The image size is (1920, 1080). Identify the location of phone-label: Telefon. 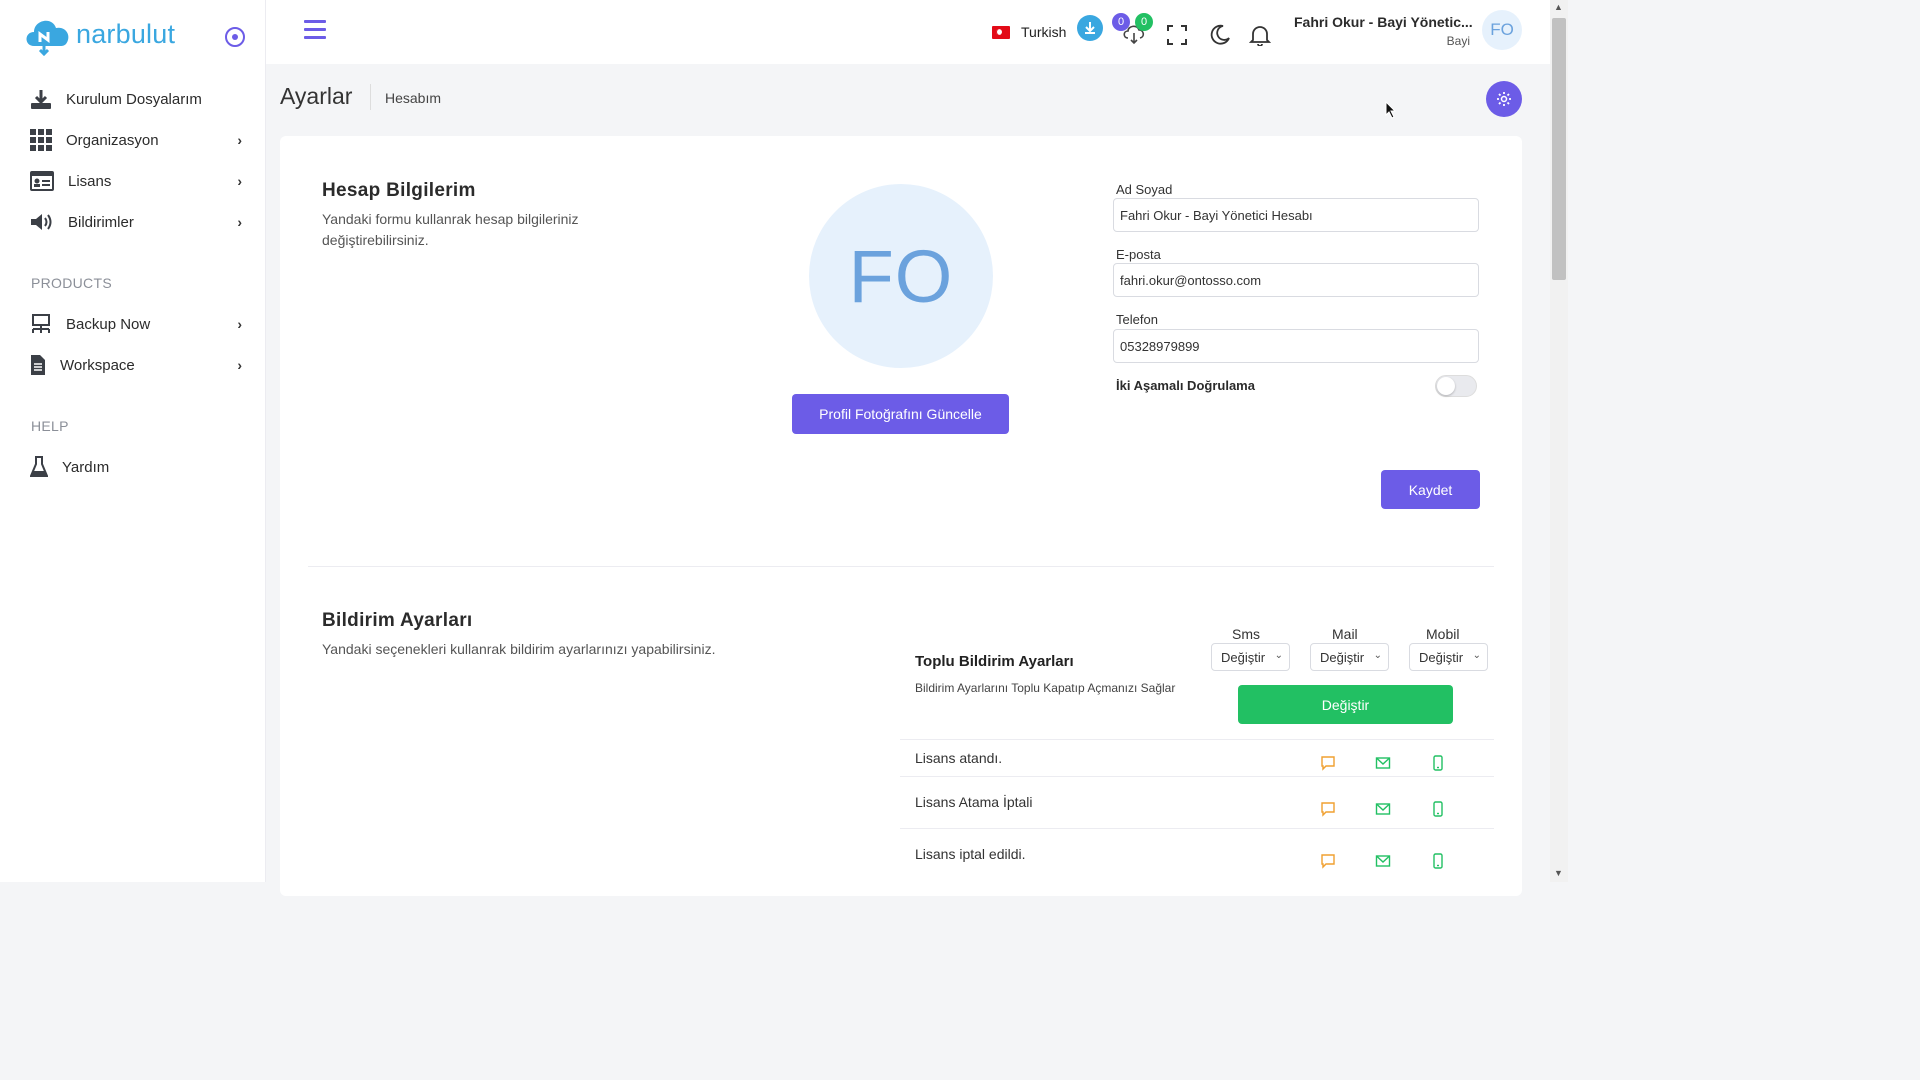
(1137, 319).